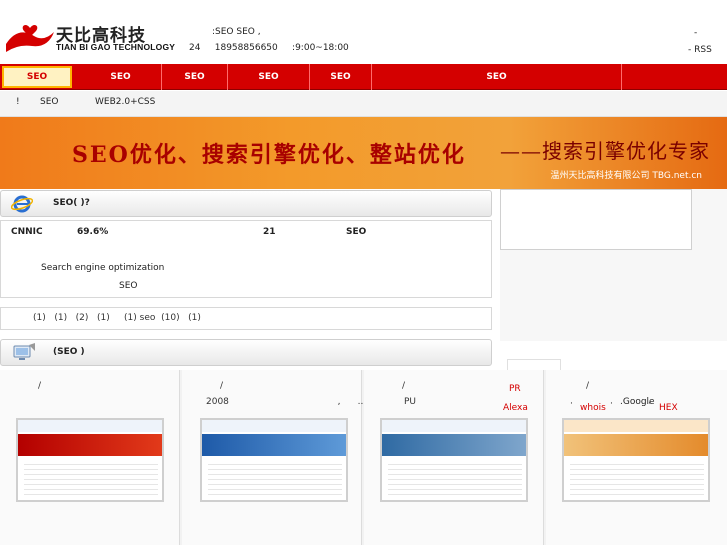 Image resolution: width=727 pixels, height=545 pixels. Describe the element at coordinates (121, 77) in the screenshot. I see `nav-item-2: SEO` at that location.